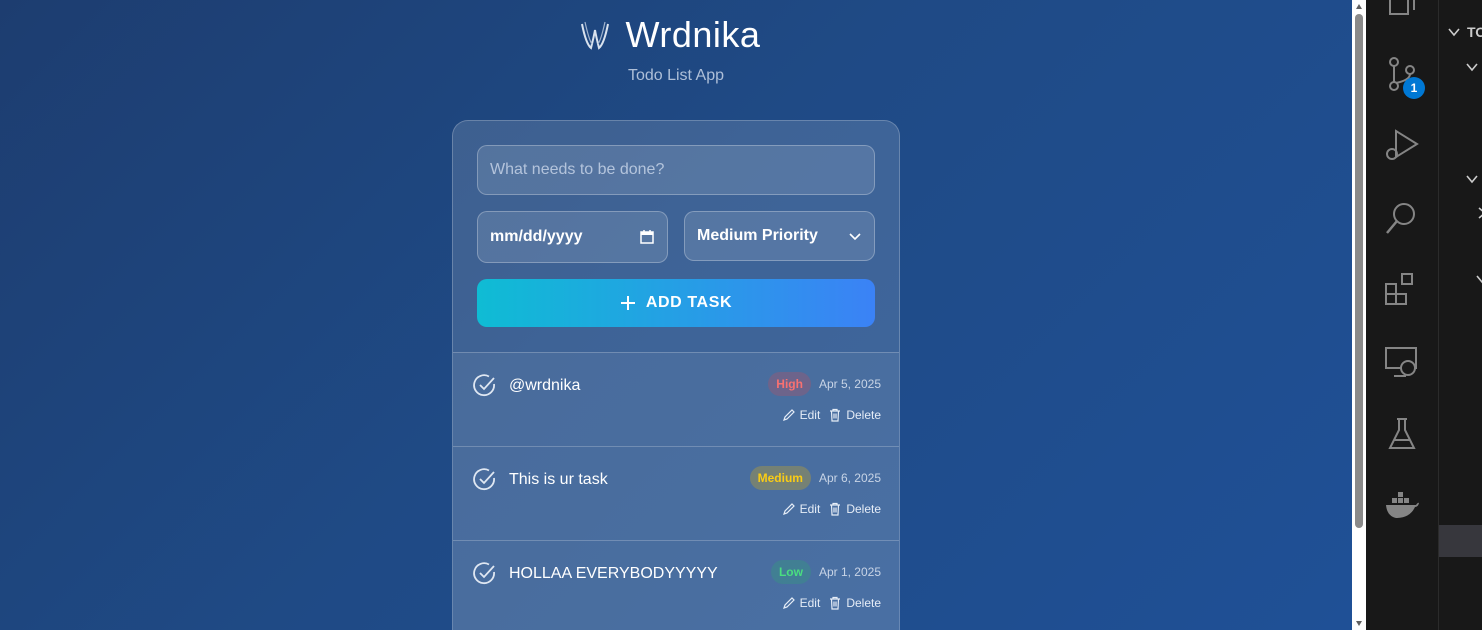  I want to click on priority-badge: Medium, so click(780, 478).